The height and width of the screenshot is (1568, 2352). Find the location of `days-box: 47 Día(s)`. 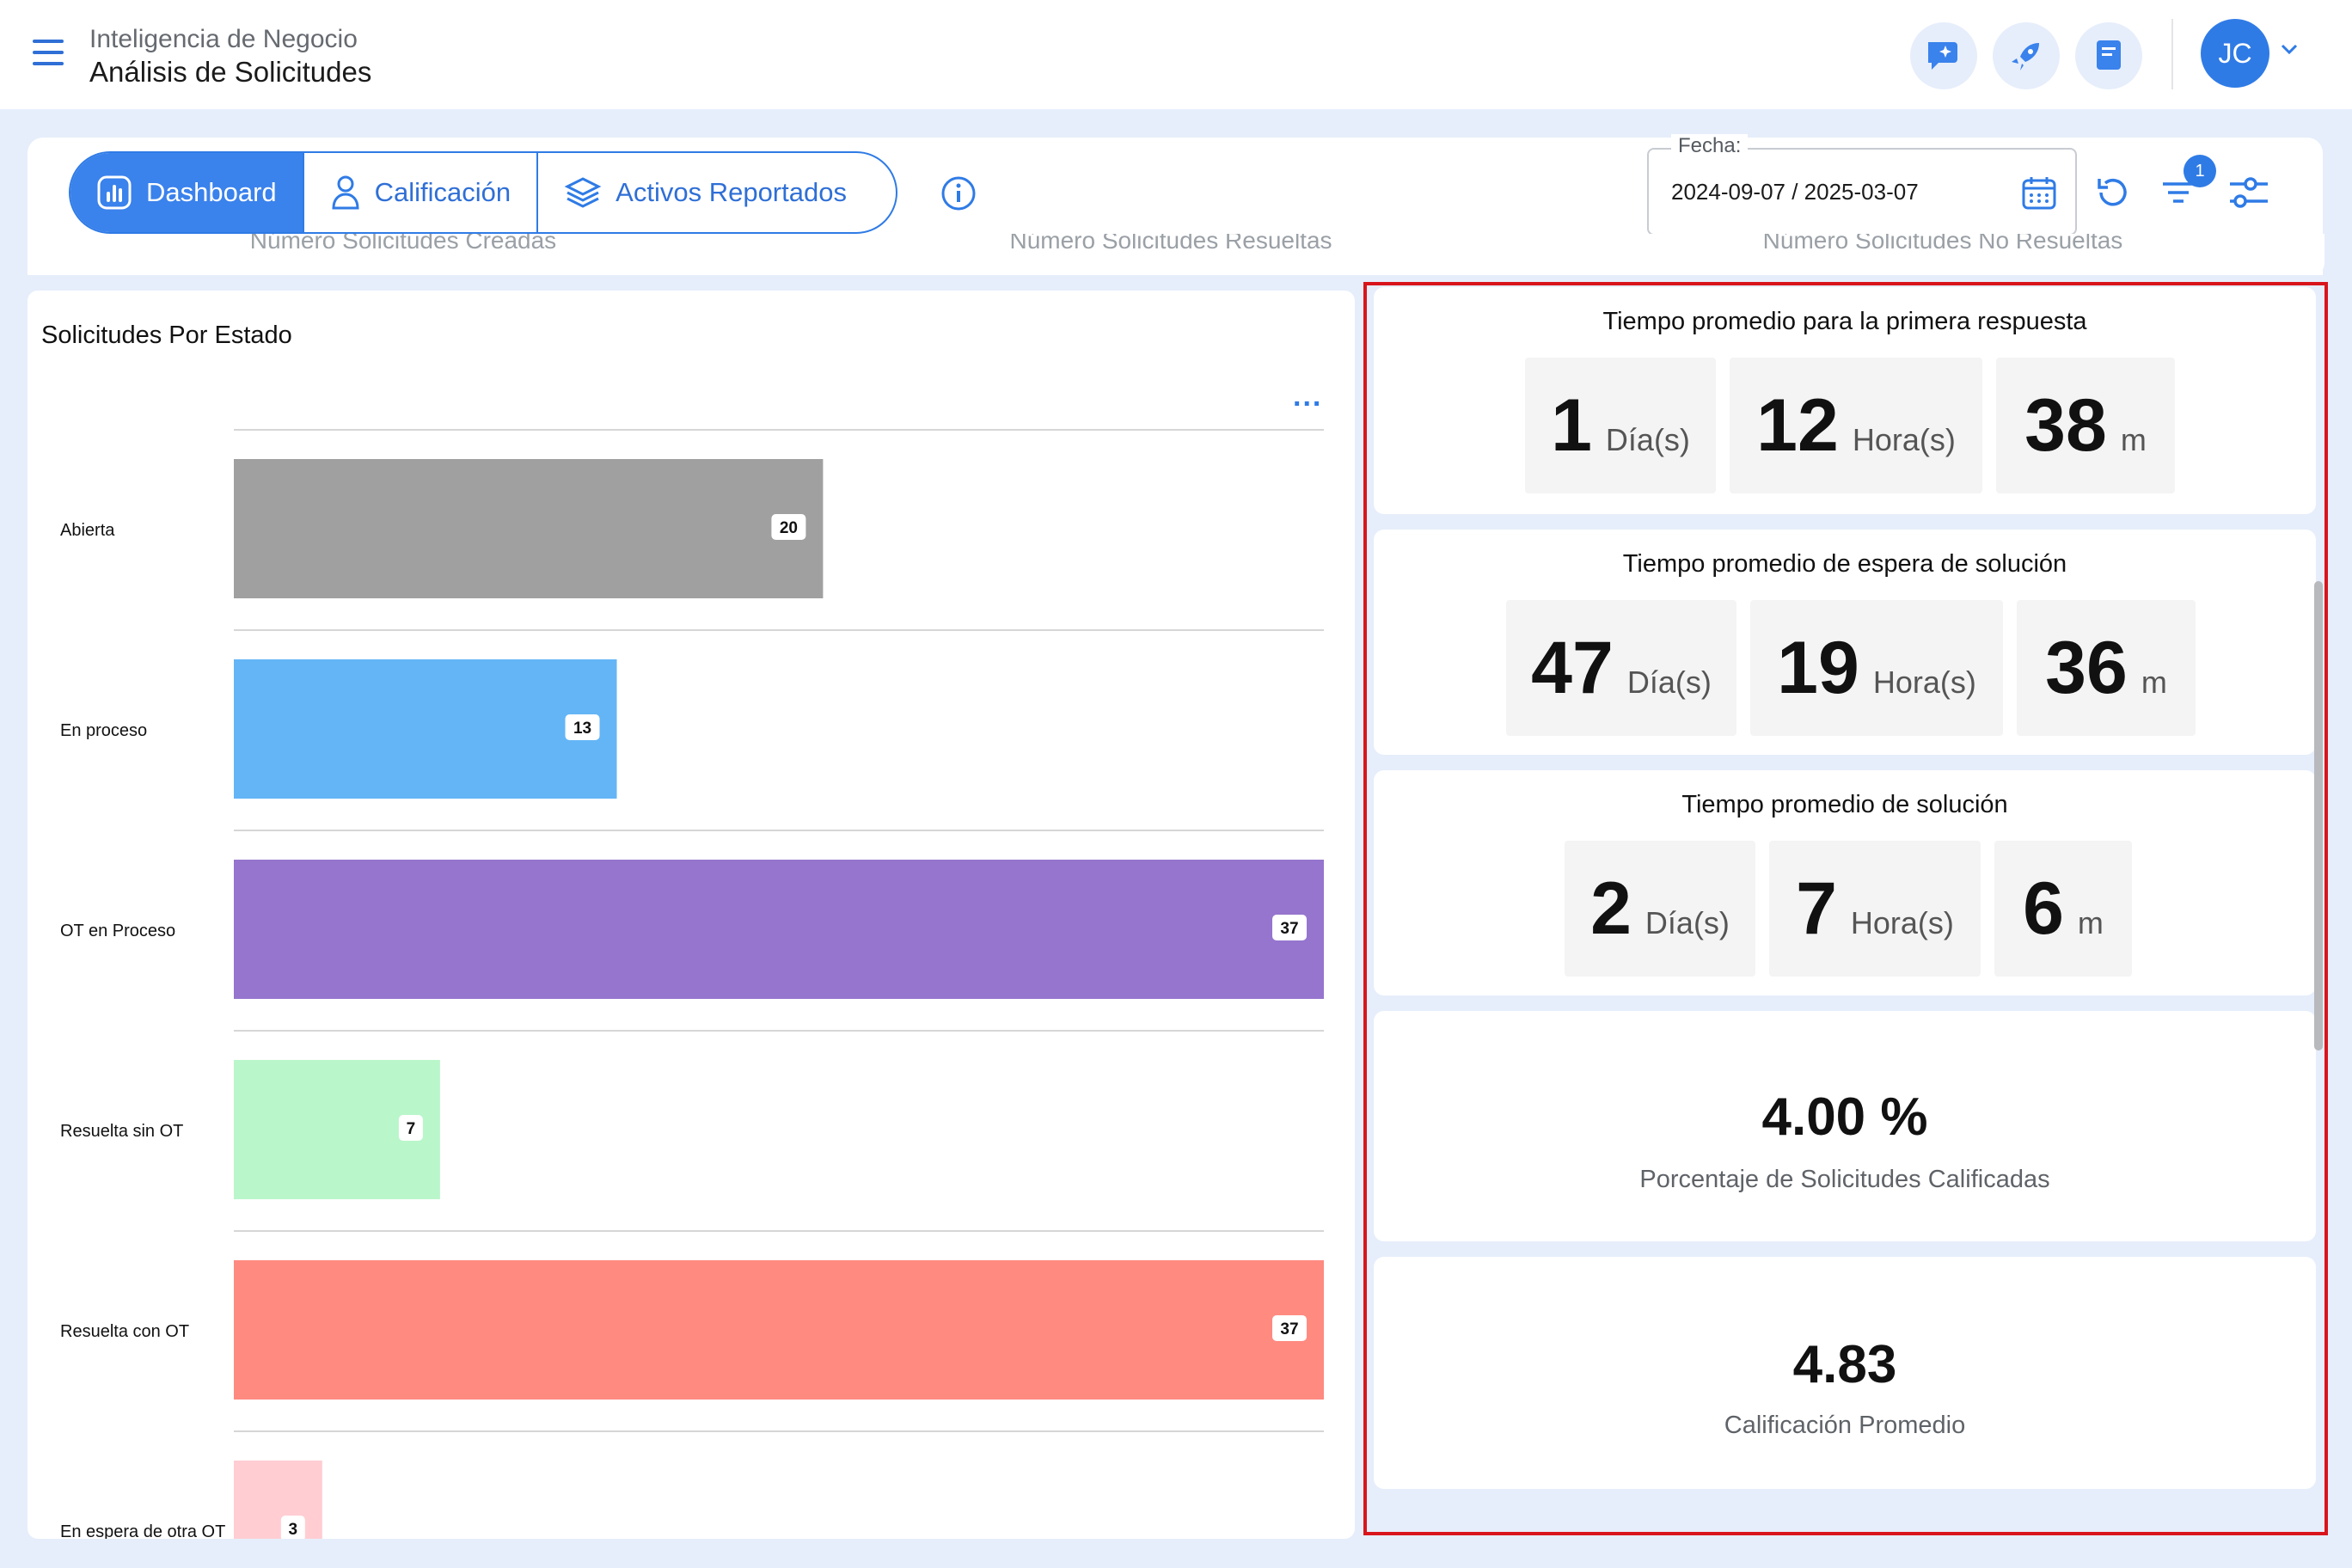

days-box: 47 Día(s) is located at coordinates (1621, 668).